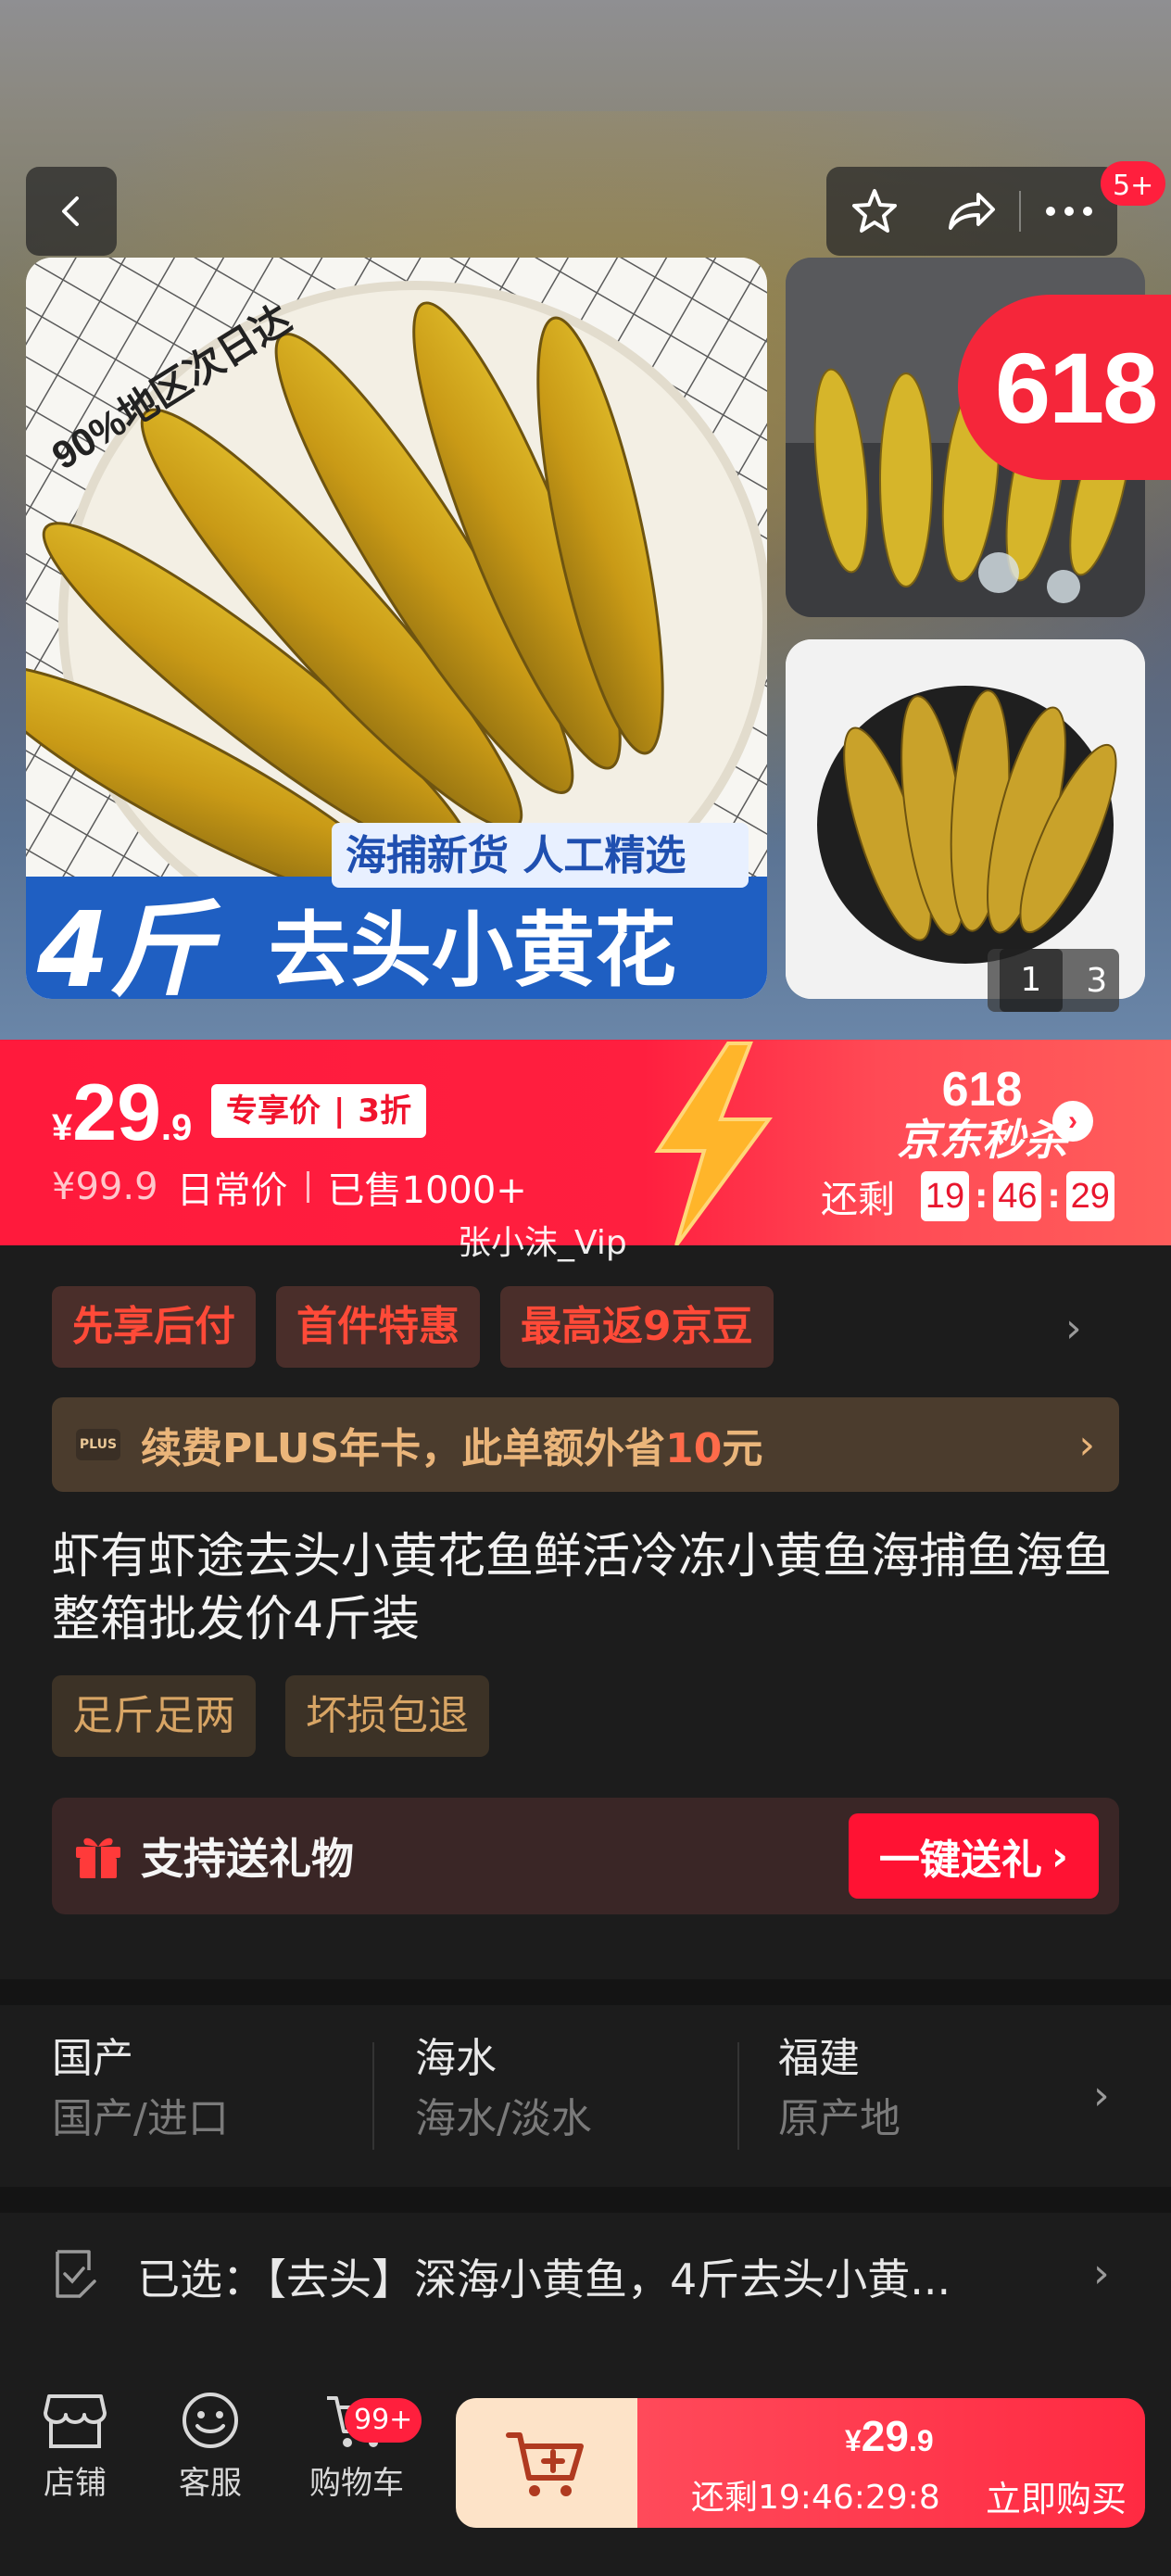  What do you see at coordinates (427, 1190) in the screenshot?
I see `sold-count: 已售1000+` at bounding box center [427, 1190].